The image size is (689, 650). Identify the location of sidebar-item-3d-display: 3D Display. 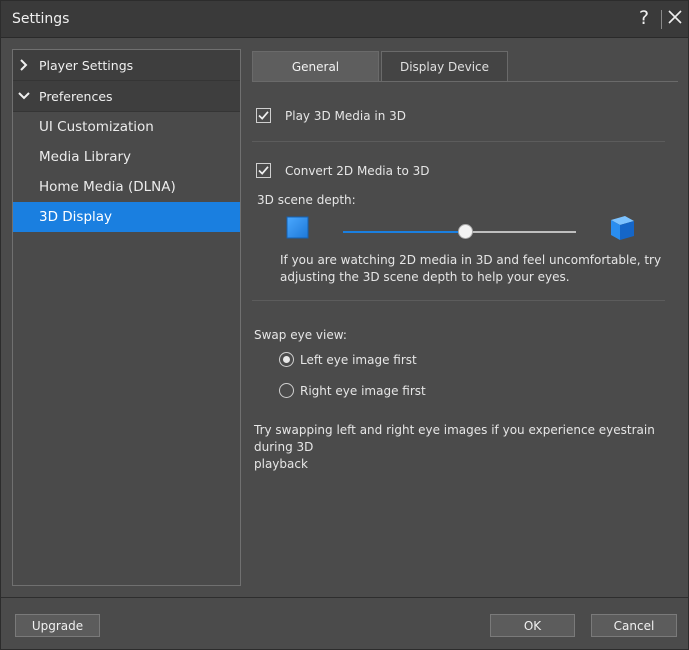
(126, 217).